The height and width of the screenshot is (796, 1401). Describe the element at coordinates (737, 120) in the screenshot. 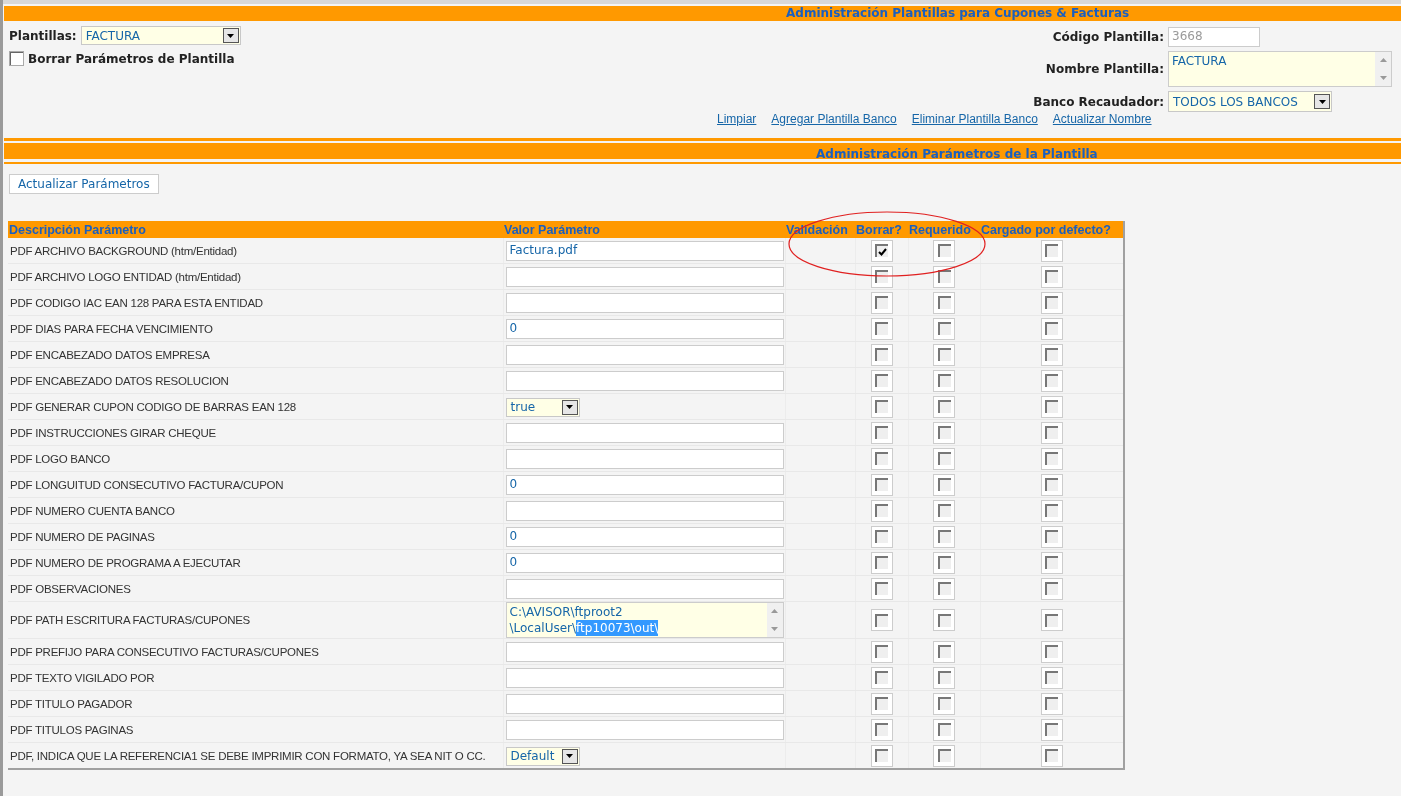

I see `link: Limpiar` at that location.